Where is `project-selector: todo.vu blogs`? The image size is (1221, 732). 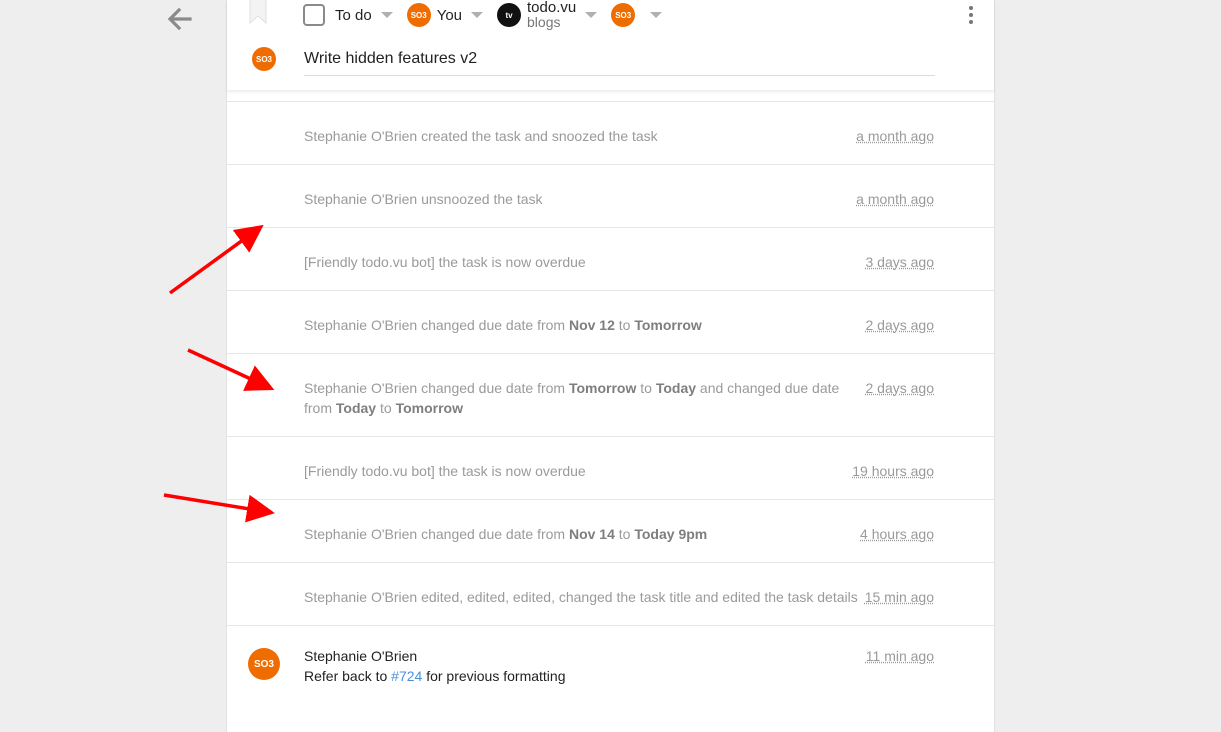 project-selector: todo.vu blogs is located at coordinates (552, 15).